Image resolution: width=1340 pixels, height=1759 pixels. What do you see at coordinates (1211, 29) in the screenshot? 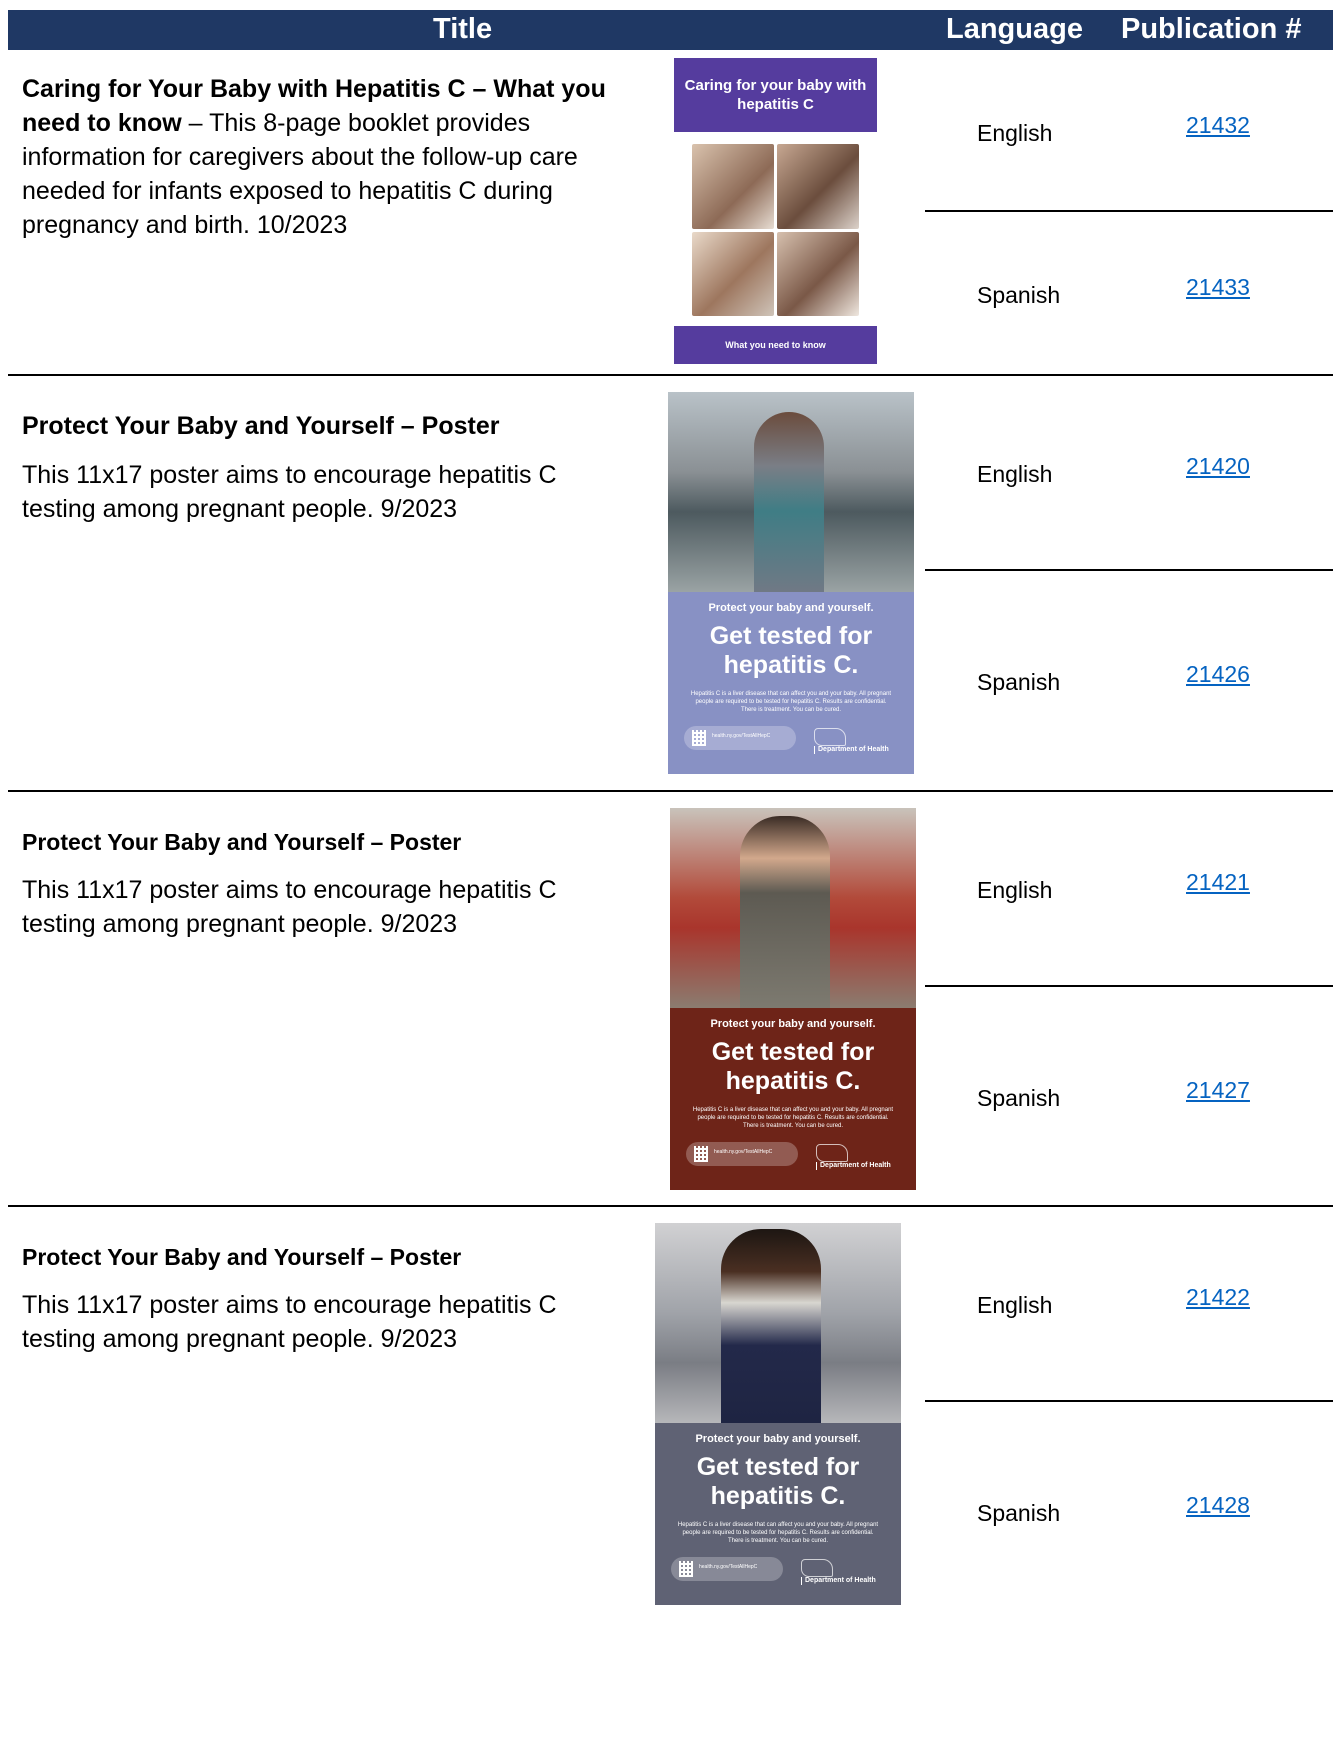
I see `header-publication: Publication #` at bounding box center [1211, 29].